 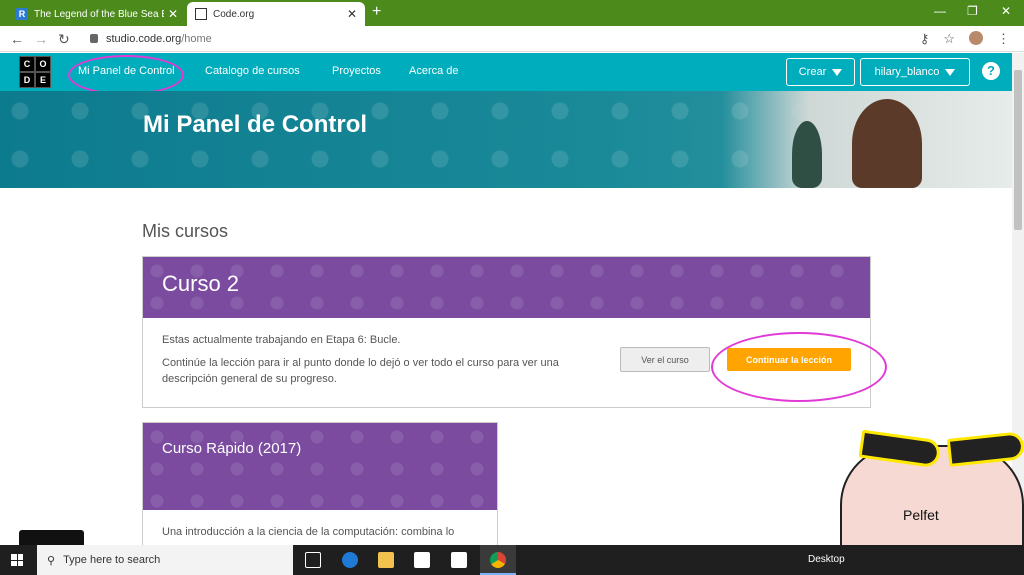 What do you see at coordinates (41, 39) in the screenshot?
I see `forward-icon: →` at bounding box center [41, 39].